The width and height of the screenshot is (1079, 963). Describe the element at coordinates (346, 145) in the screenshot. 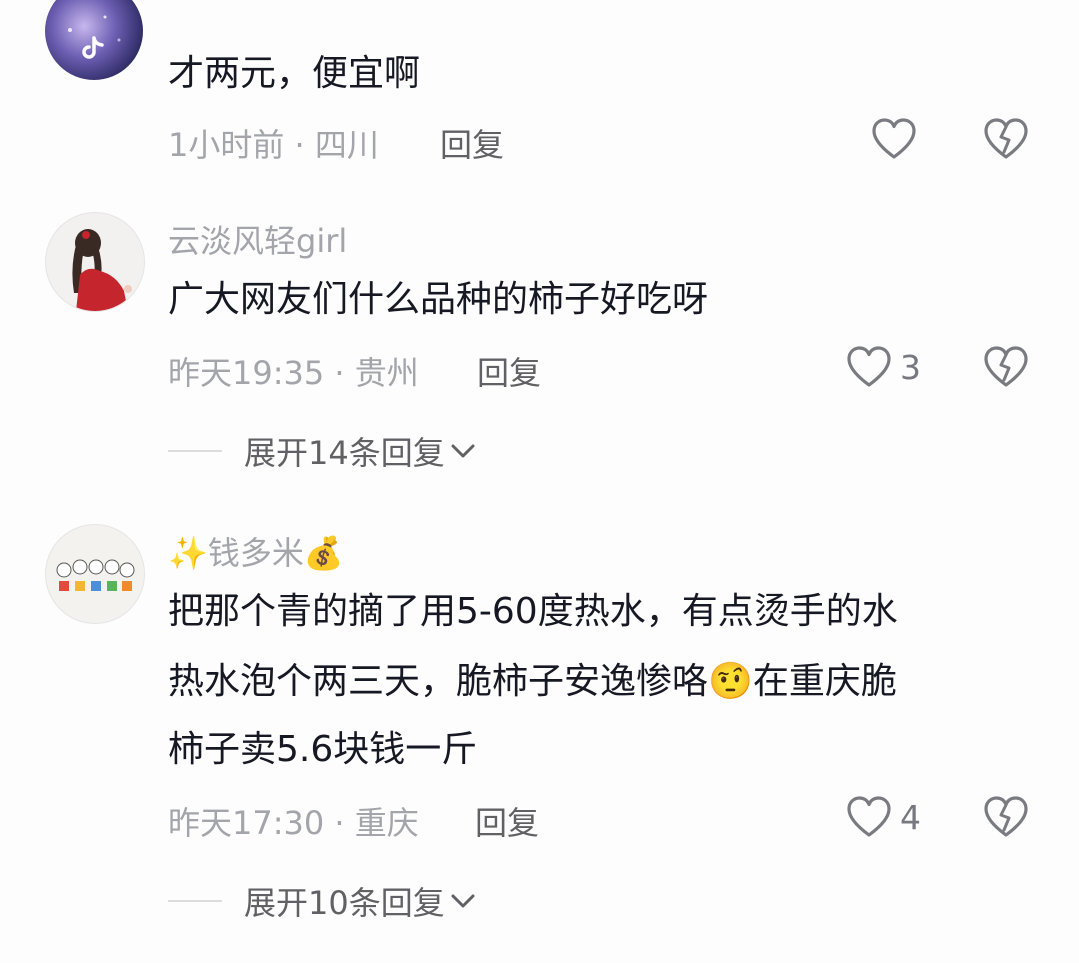

I see `comment-location: 四川` at that location.